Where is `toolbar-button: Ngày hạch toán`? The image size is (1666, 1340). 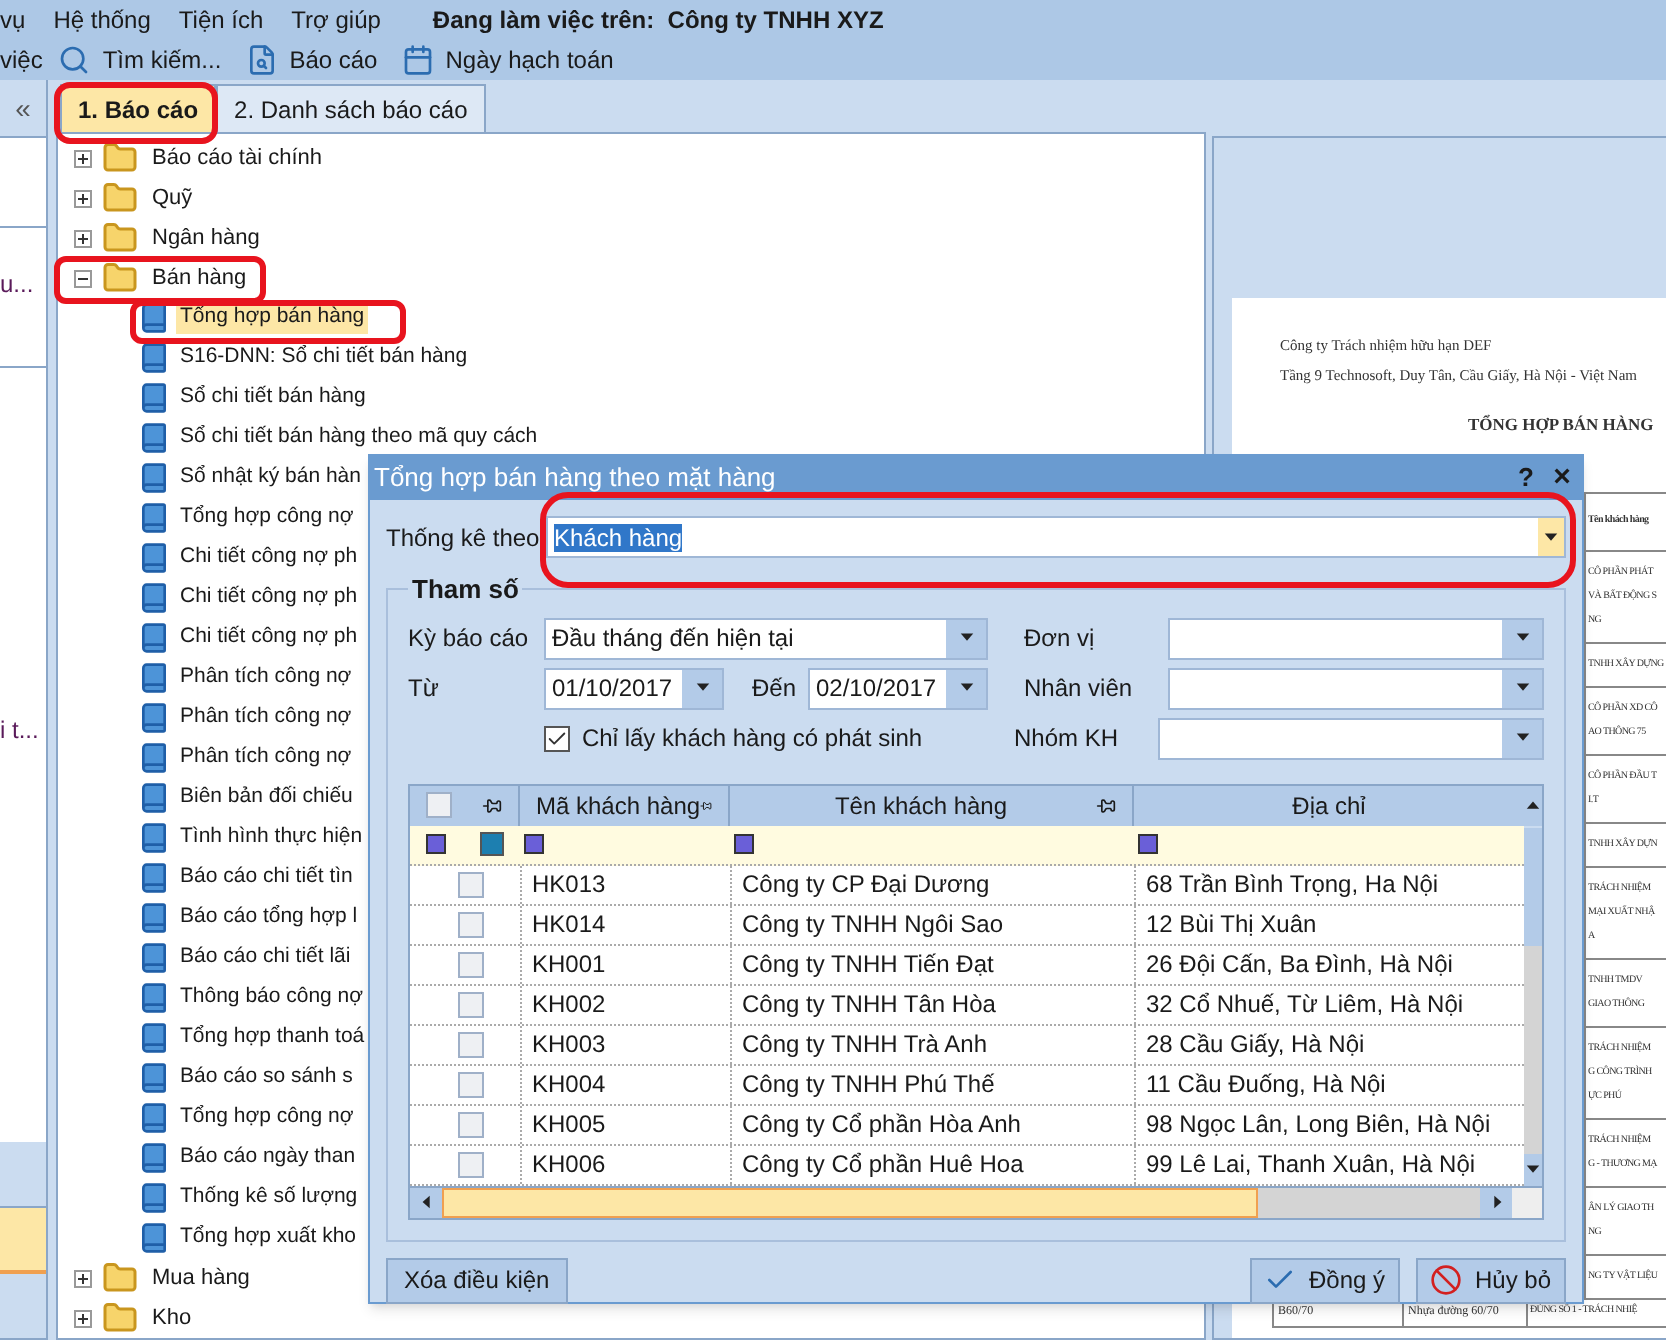
toolbar-button: Ngày hạch toán is located at coordinates (529, 60).